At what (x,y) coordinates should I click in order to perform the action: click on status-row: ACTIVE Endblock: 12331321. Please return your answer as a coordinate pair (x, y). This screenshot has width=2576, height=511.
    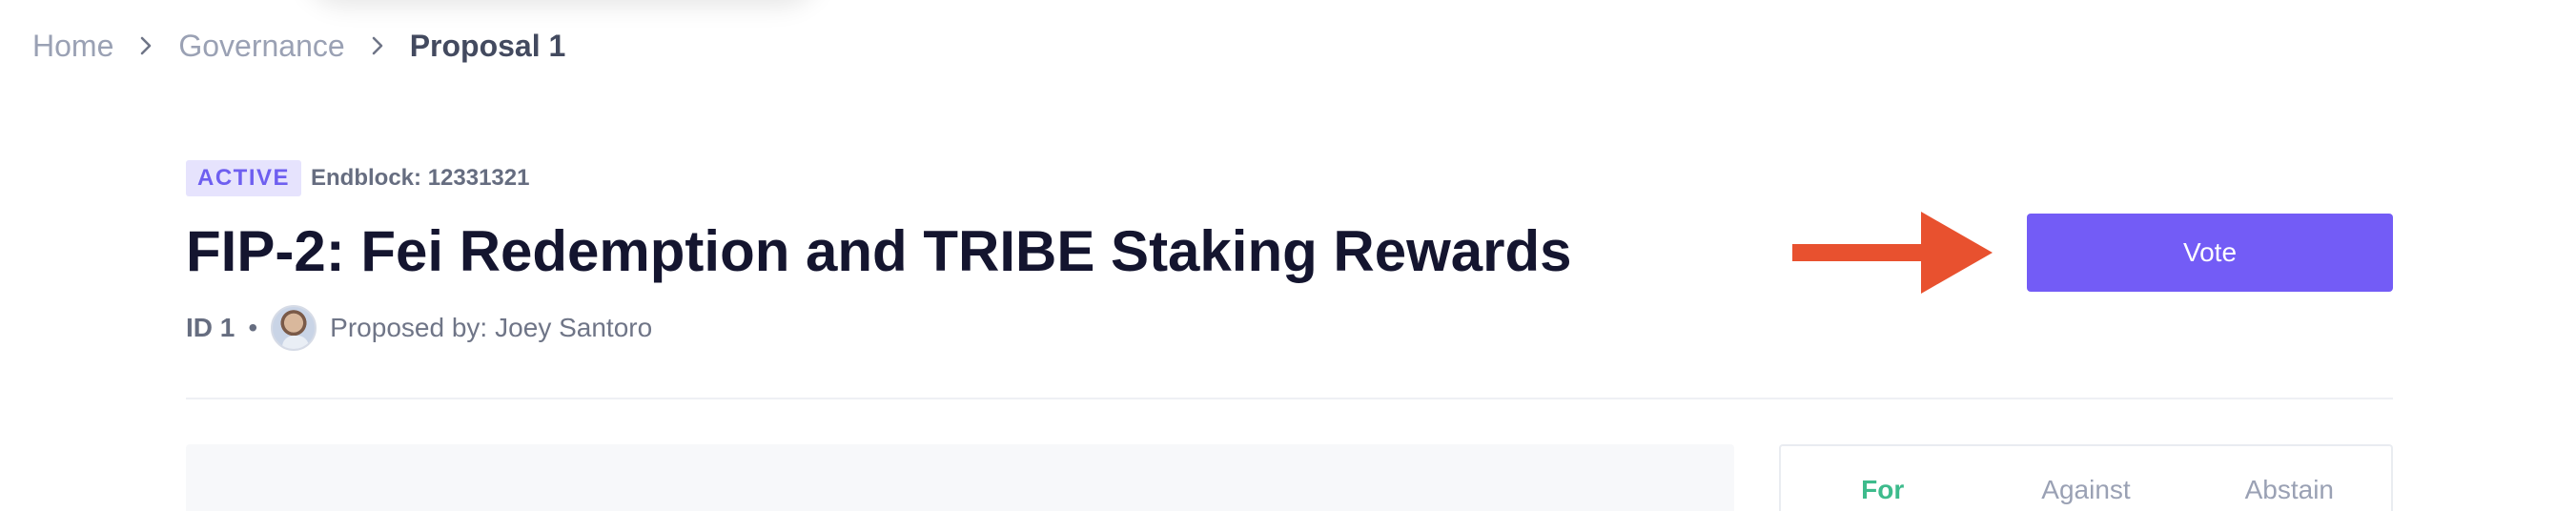
    Looking at the image, I should click on (357, 178).